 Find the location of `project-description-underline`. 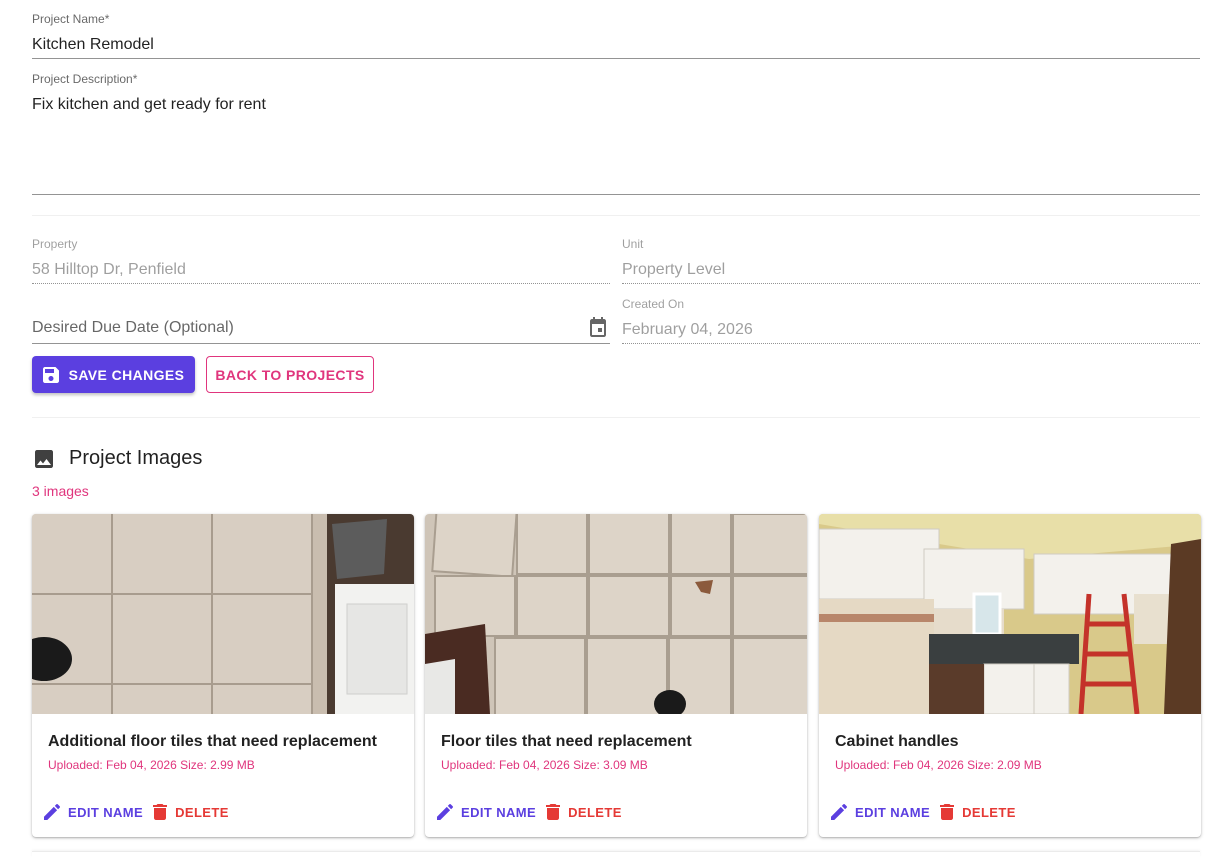

project-description-underline is located at coordinates (616, 194).